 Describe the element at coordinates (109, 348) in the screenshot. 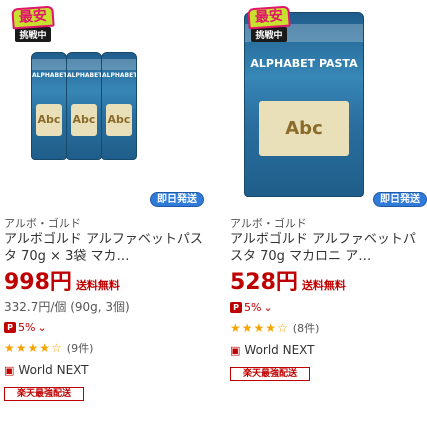

I see `rating: ★★★★☆ (9件)` at that location.